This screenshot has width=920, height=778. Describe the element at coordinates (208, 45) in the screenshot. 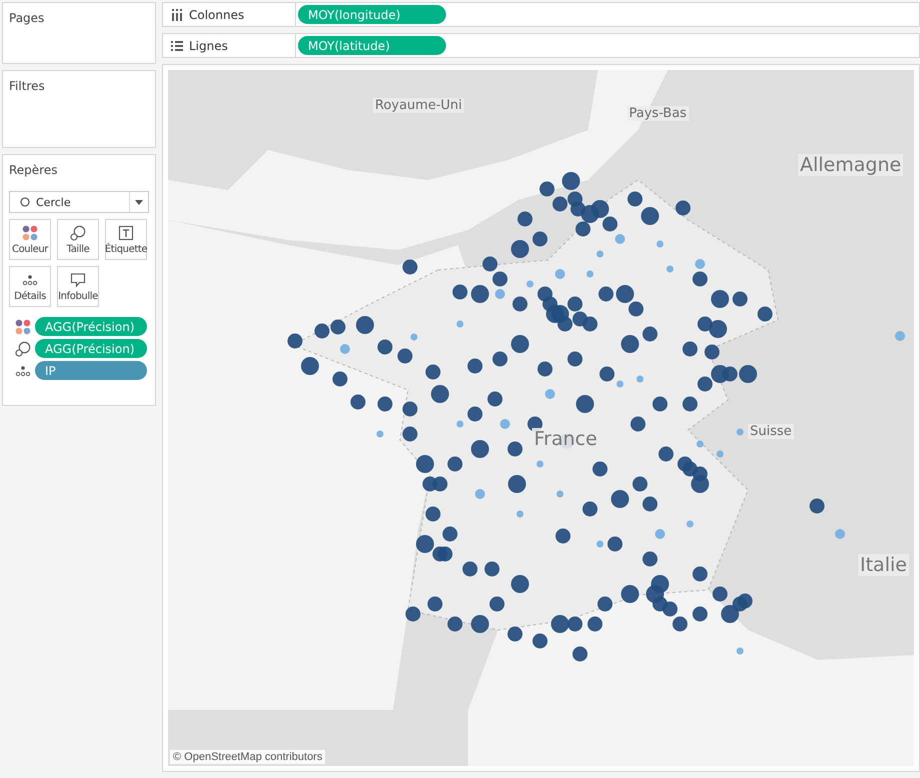

I see `shelf-label: Lignes` at that location.